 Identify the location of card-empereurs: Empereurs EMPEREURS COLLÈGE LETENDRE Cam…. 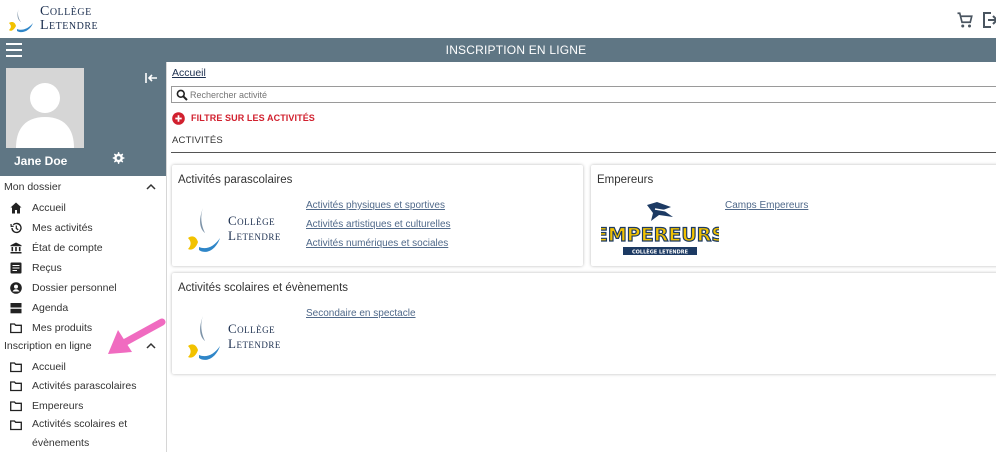
(793, 215).